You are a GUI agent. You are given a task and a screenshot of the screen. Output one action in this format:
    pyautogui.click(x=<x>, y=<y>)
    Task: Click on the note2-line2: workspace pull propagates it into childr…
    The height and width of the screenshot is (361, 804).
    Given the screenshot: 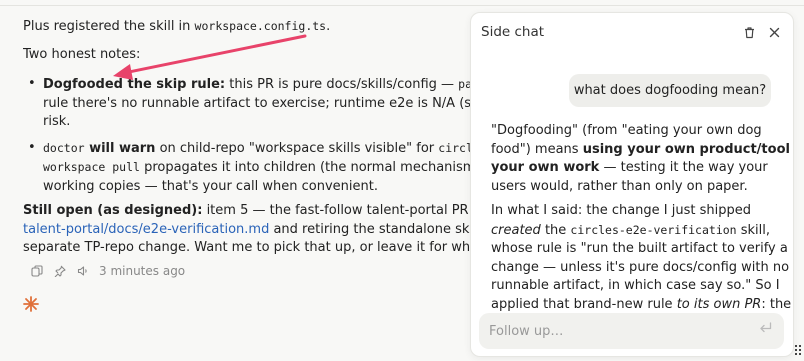 What is the action you would take?
    pyautogui.click(x=268, y=168)
    